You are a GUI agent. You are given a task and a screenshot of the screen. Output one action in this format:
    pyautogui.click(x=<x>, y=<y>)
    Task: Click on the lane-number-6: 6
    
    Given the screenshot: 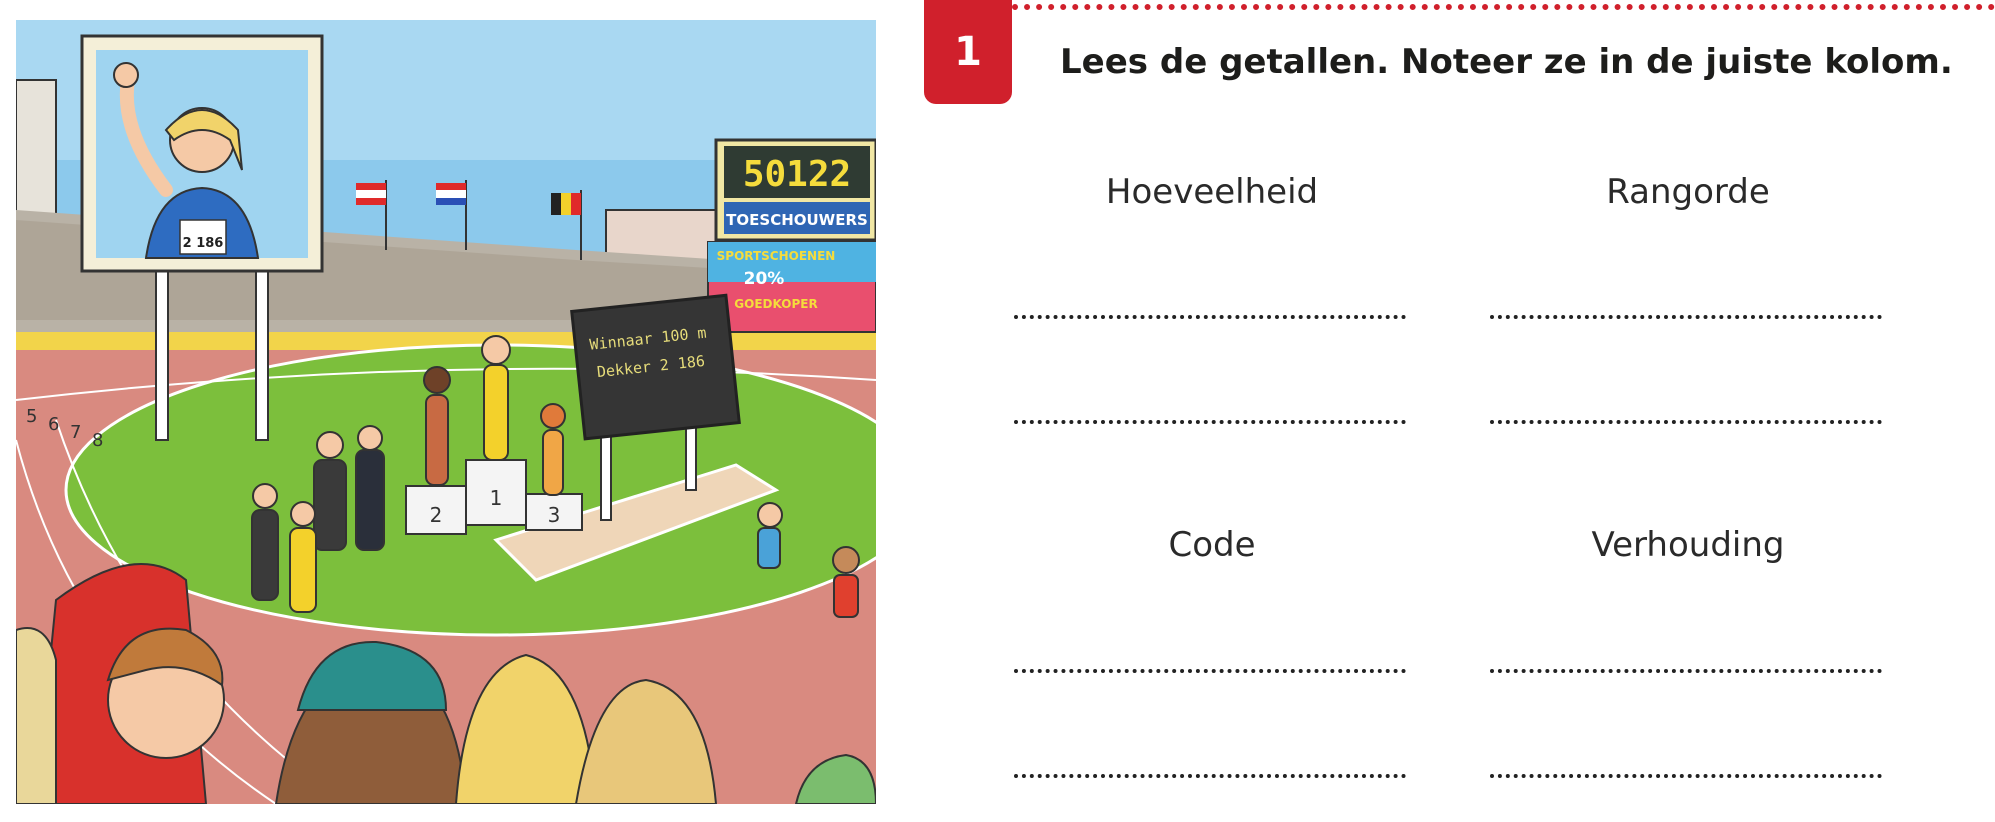 What is the action you would take?
    pyautogui.click(x=53, y=424)
    